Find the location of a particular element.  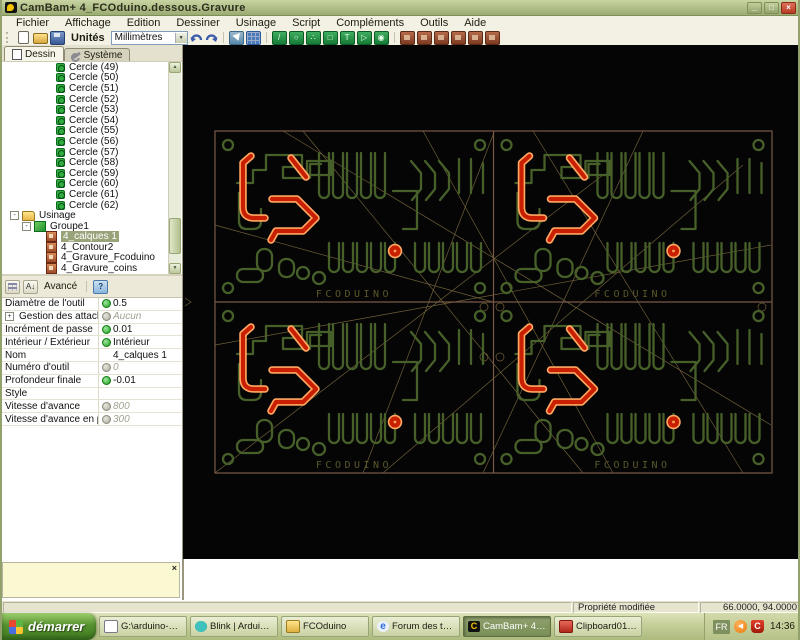

property-row: Incrément de passe 0.01 is located at coordinates (92, 330).